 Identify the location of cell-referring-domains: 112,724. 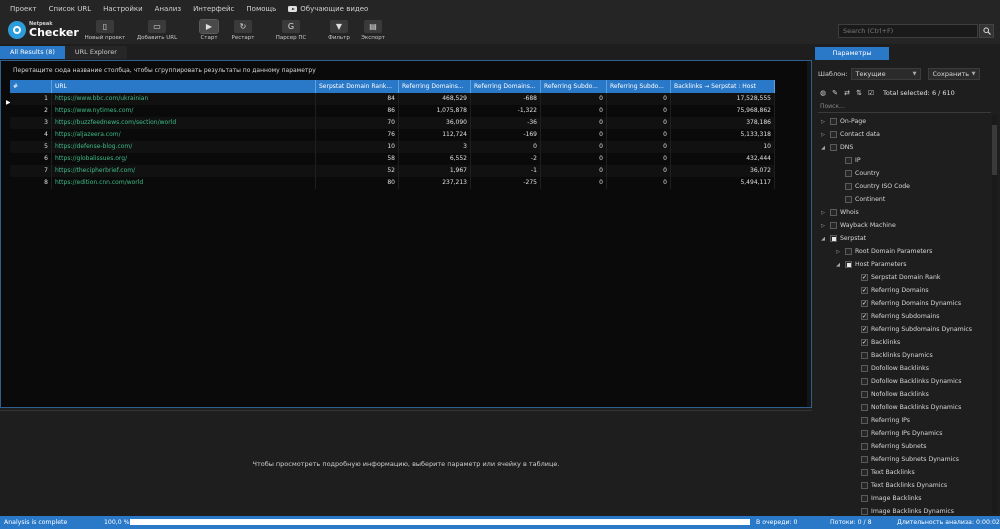
(435, 135).